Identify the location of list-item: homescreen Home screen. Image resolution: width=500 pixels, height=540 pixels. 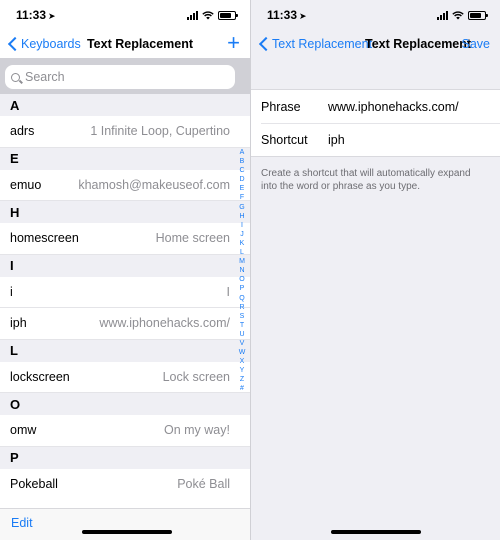
(125, 239).